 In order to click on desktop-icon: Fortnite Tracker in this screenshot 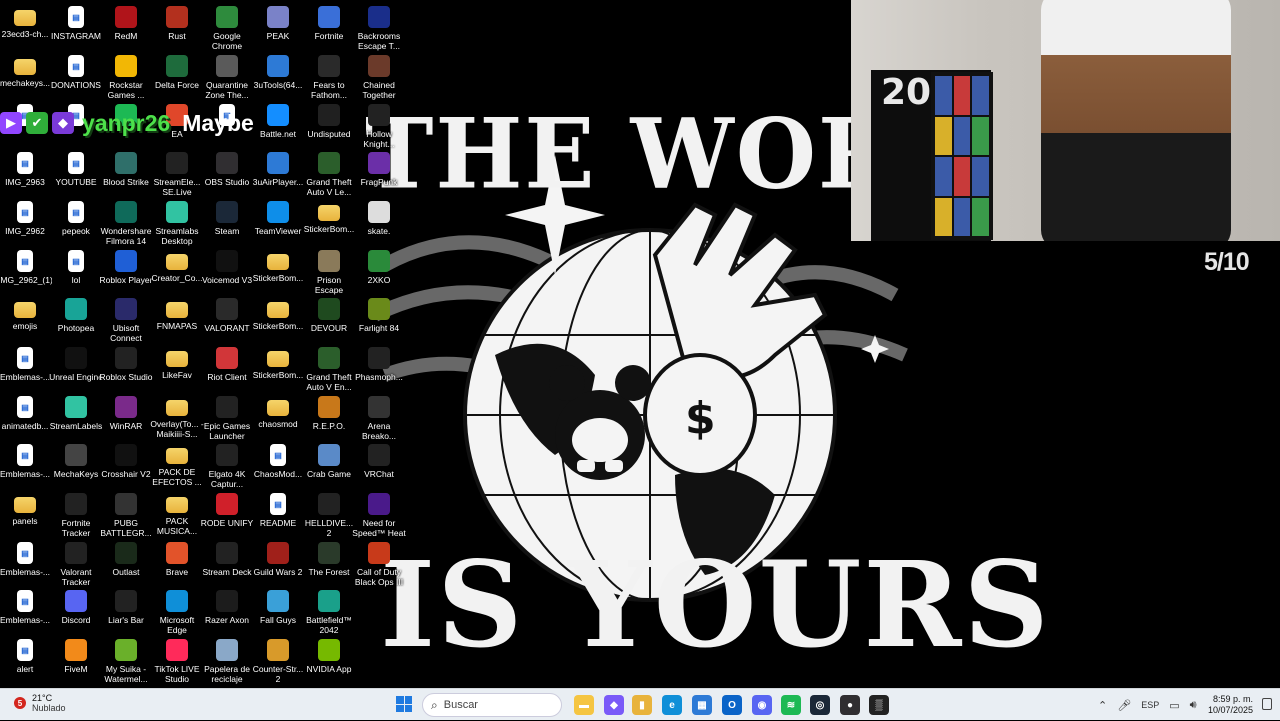, I will do `click(76, 513)`.